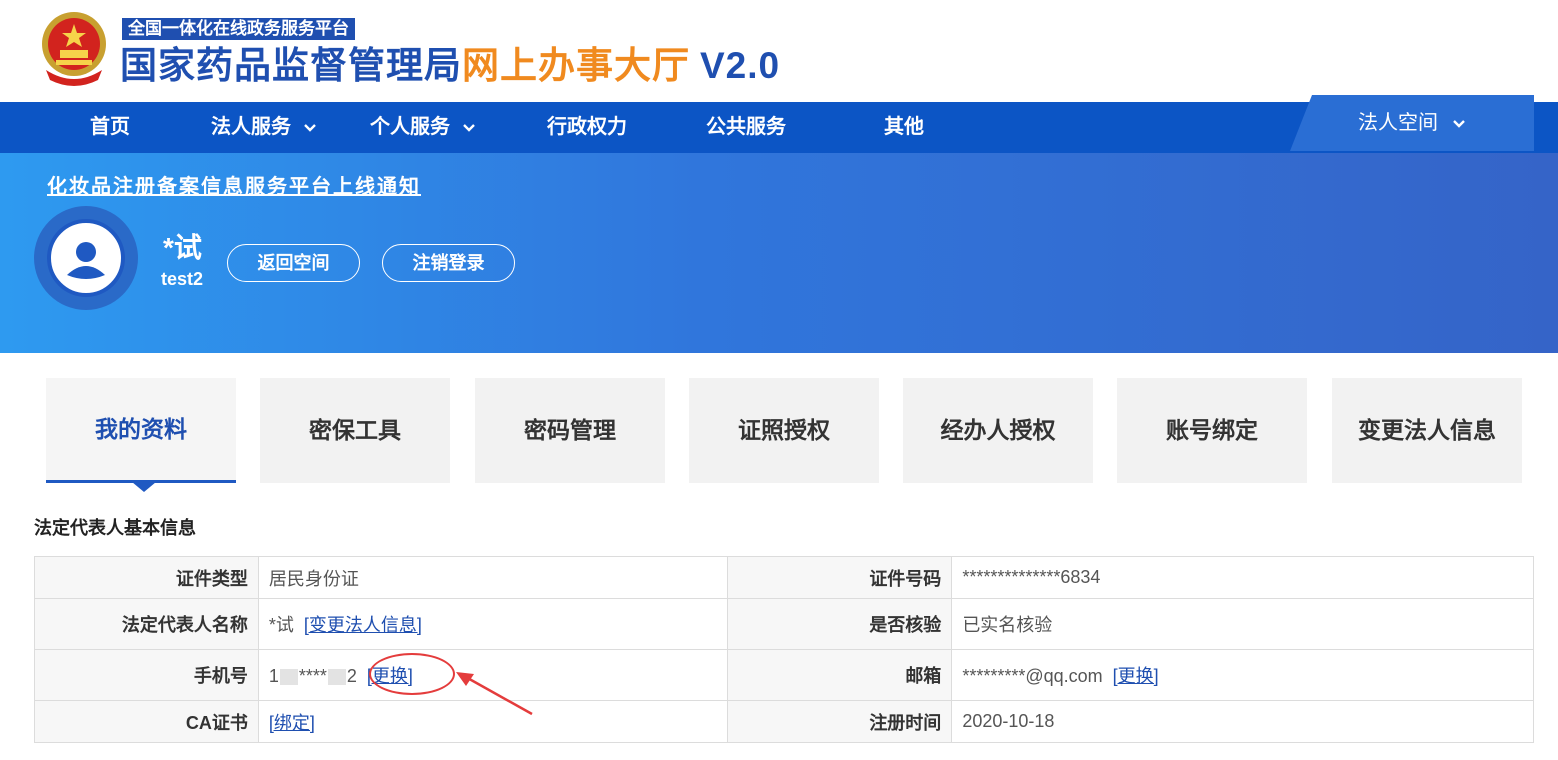 This screenshot has height=760, width=1558. What do you see at coordinates (840, 675) in the screenshot?
I see `email-label: 邮箱` at bounding box center [840, 675].